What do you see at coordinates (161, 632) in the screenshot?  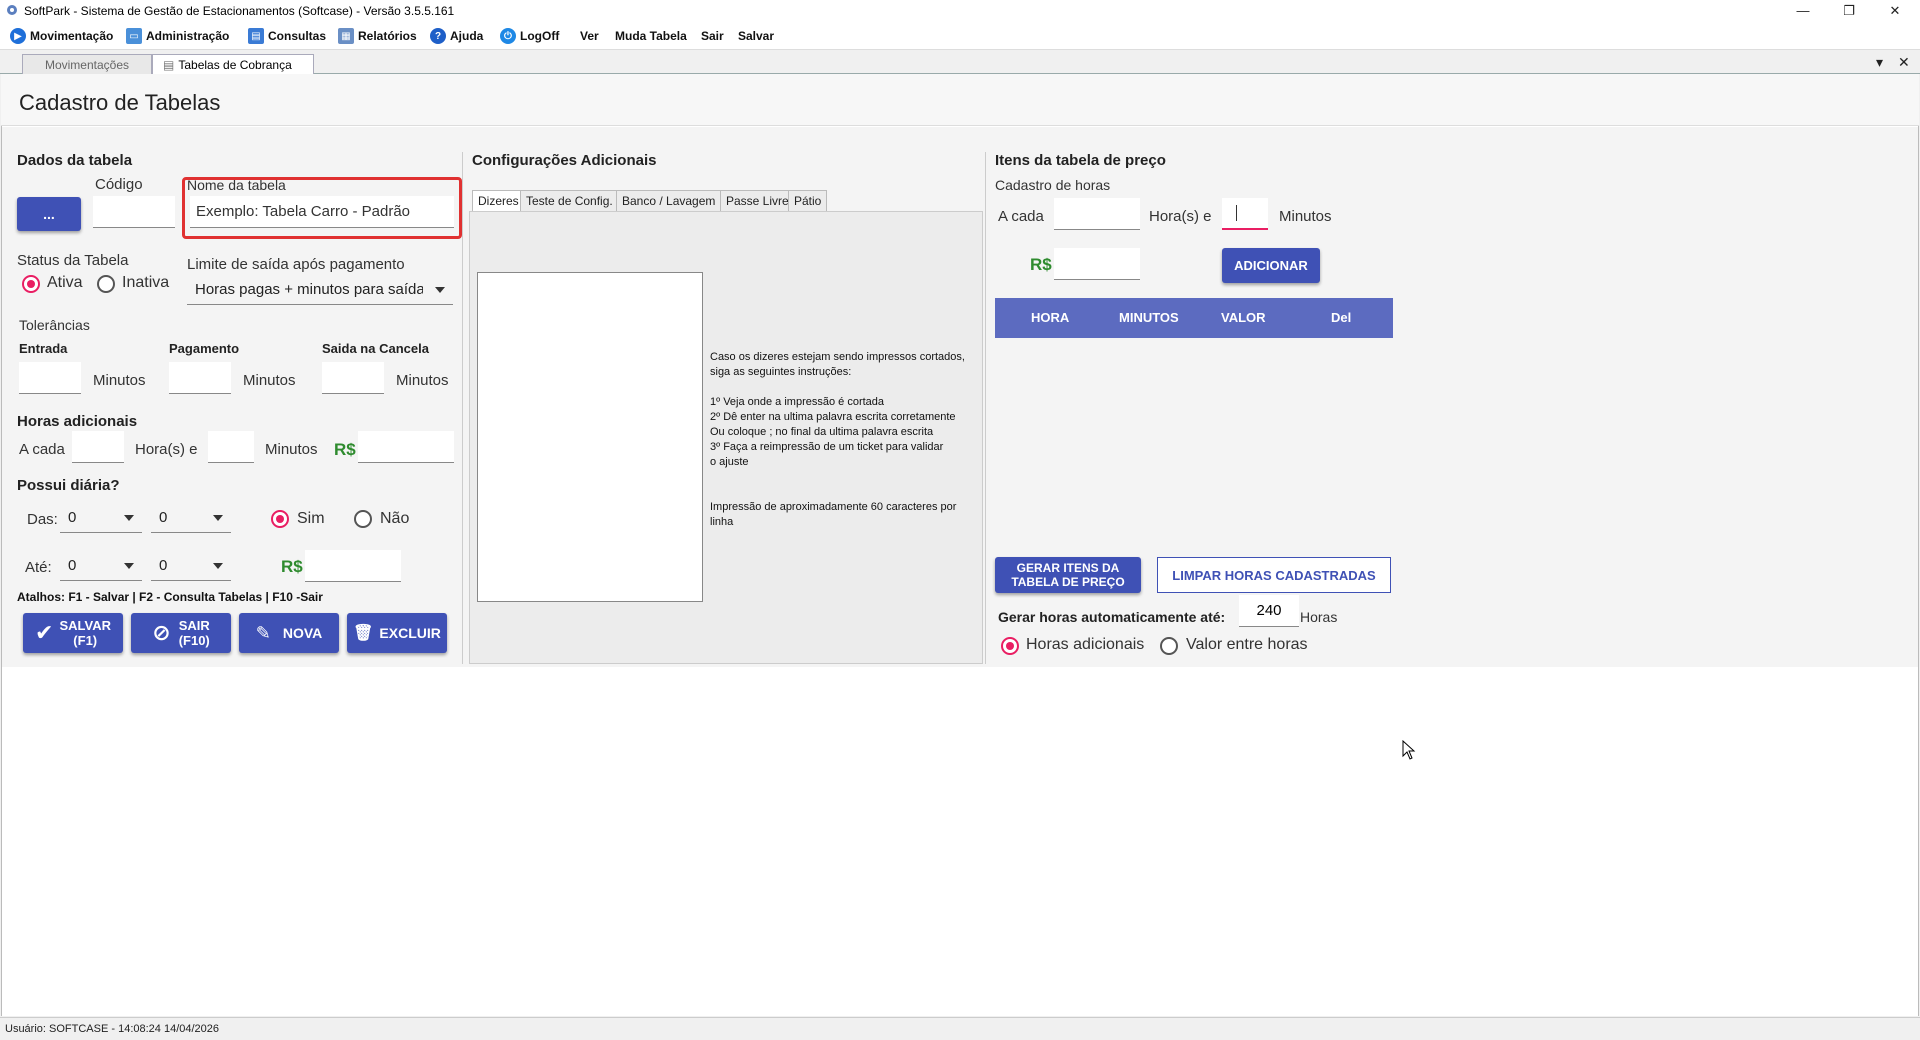 I see `cancel-circle-icon: ⊘` at bounding box center [161, 632].